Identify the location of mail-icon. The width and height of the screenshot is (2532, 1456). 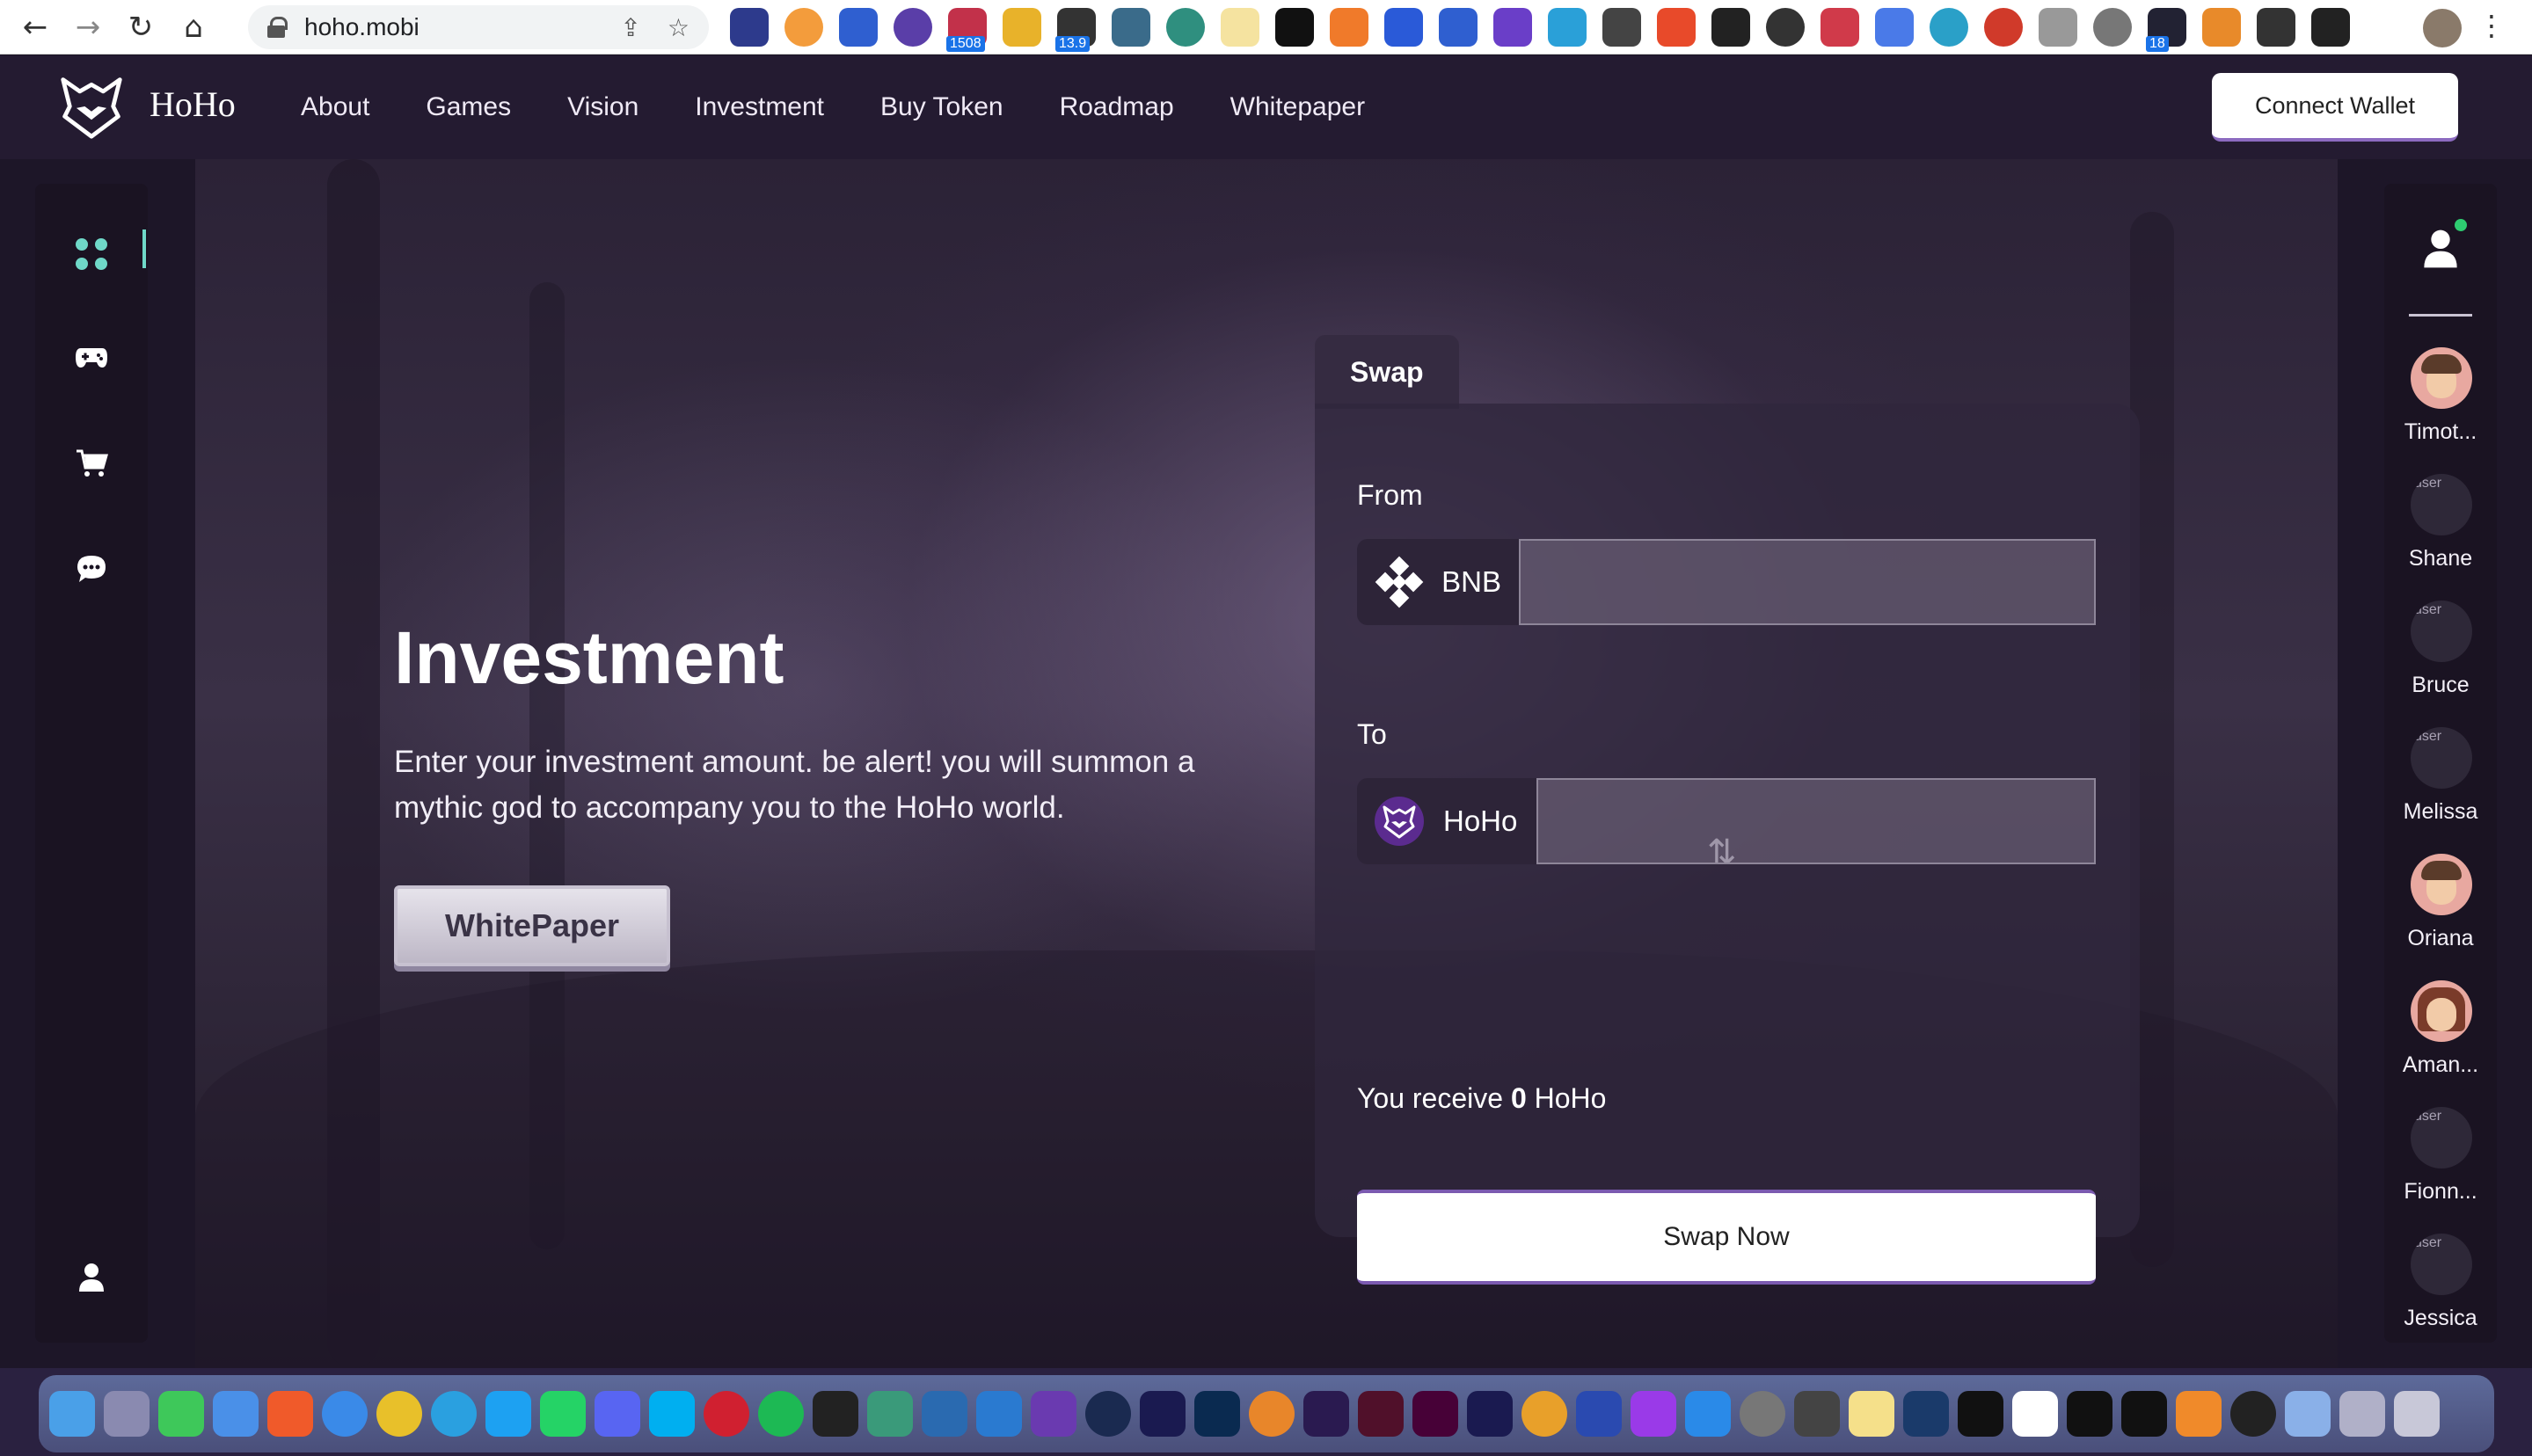
(236, 1414).